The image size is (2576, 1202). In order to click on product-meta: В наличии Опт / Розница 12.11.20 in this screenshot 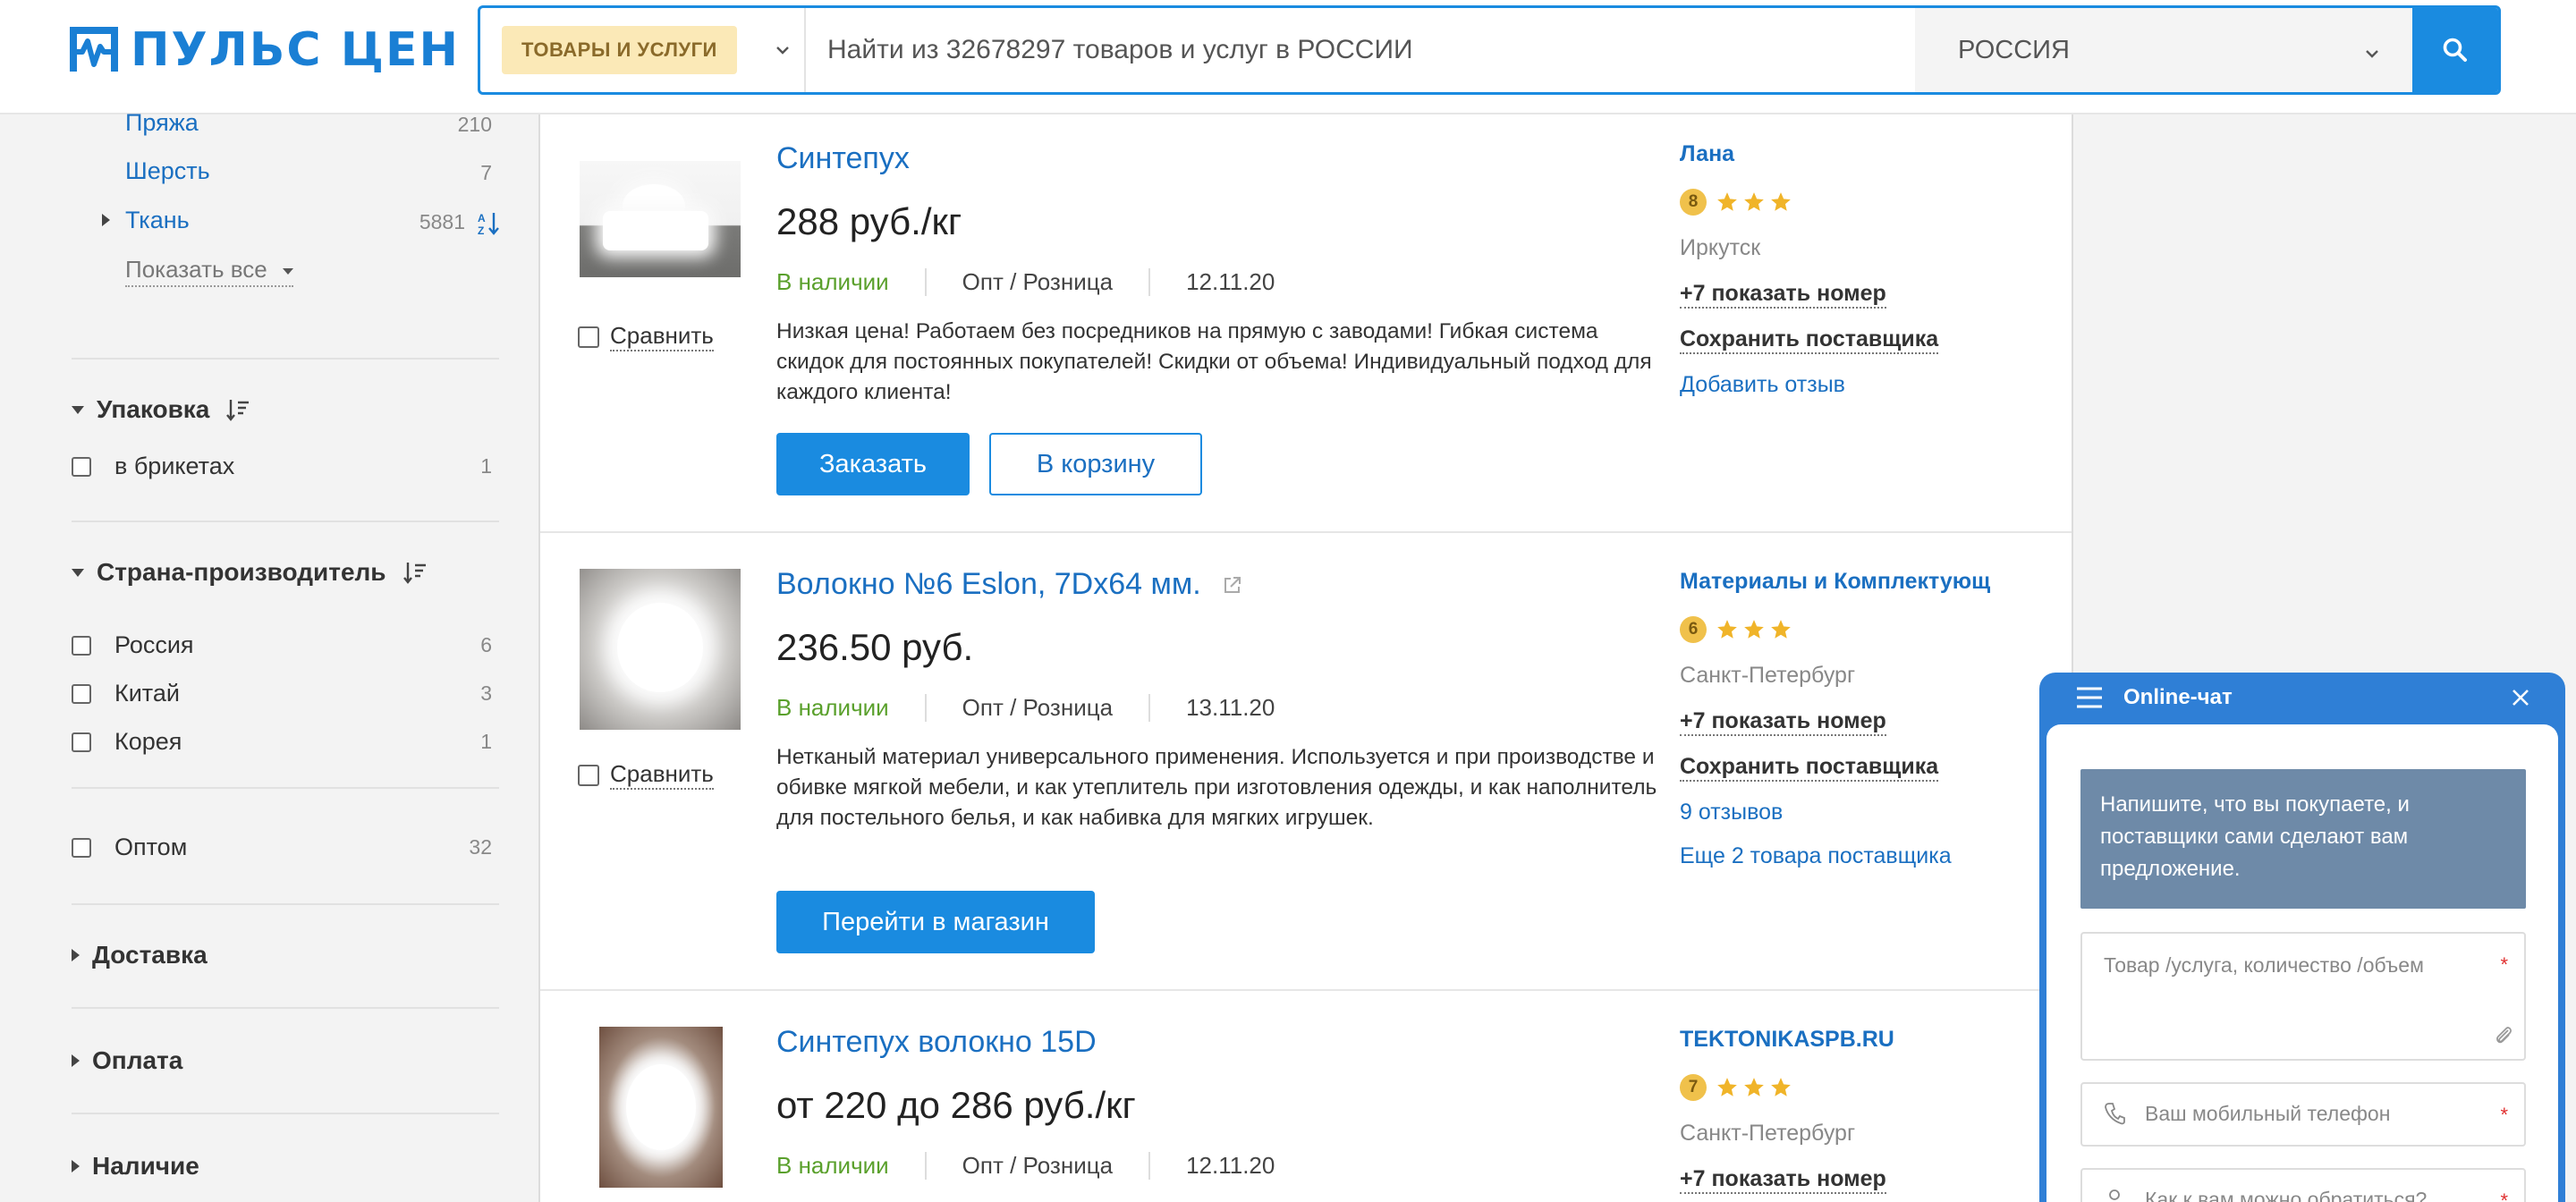, I will do `click(1025, 281)`.